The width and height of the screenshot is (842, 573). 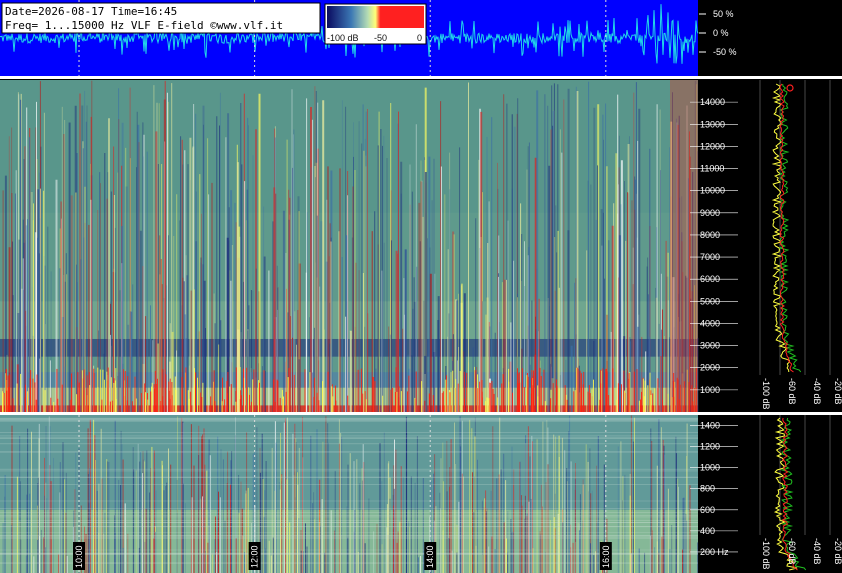 I want to click on spectrogram-full-y-label: 13000, so click(x=712, y=124).